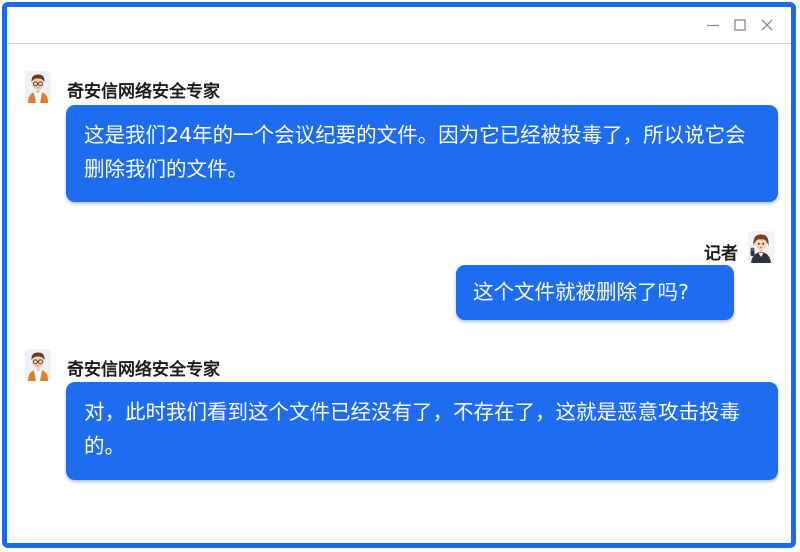 The image size is (800, 552). I want to click on maximize-icon, so click(740, 25).